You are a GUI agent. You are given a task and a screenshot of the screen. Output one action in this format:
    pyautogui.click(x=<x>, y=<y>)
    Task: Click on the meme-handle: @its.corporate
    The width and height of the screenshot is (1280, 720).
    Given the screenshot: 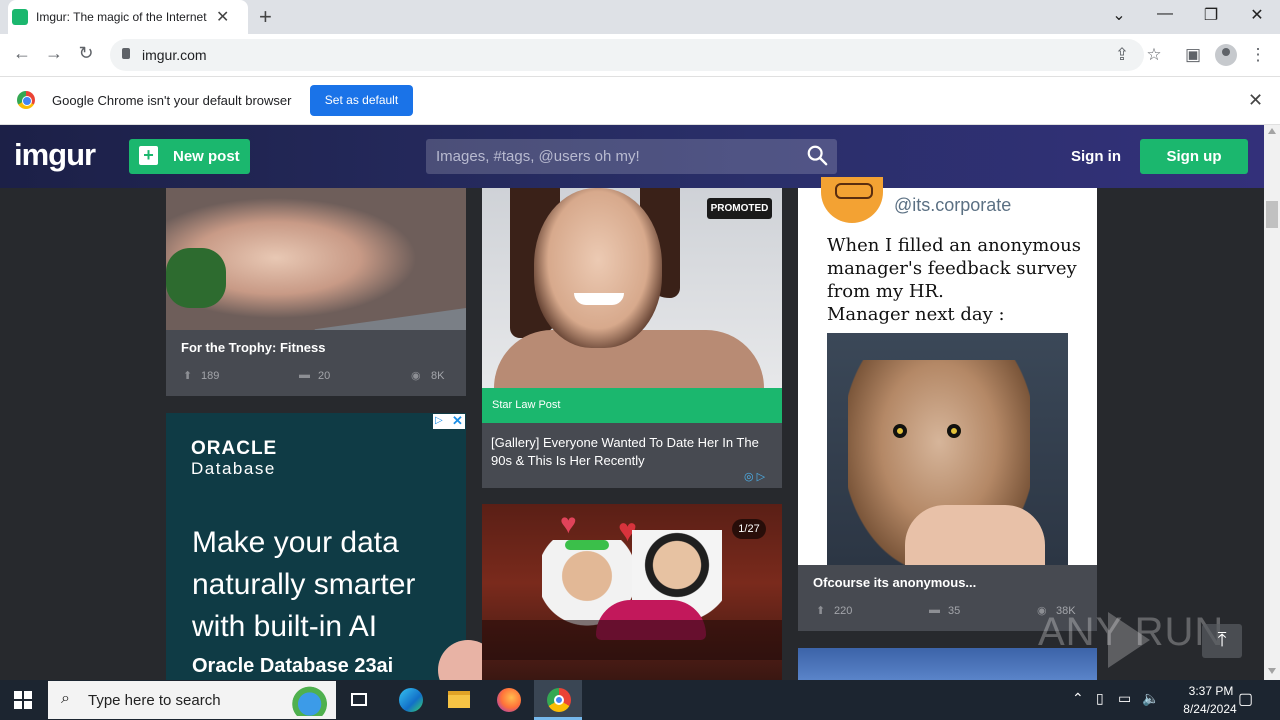 What is the action you would take?
    pyautogui.click(x=953, y=205)
    